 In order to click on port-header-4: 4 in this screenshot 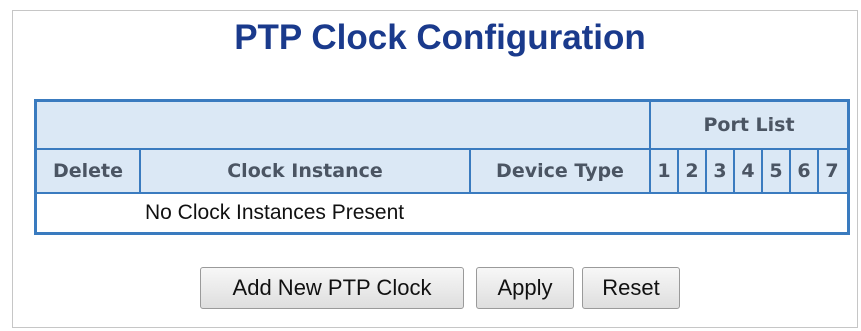, I will do `click(748, 171)`.